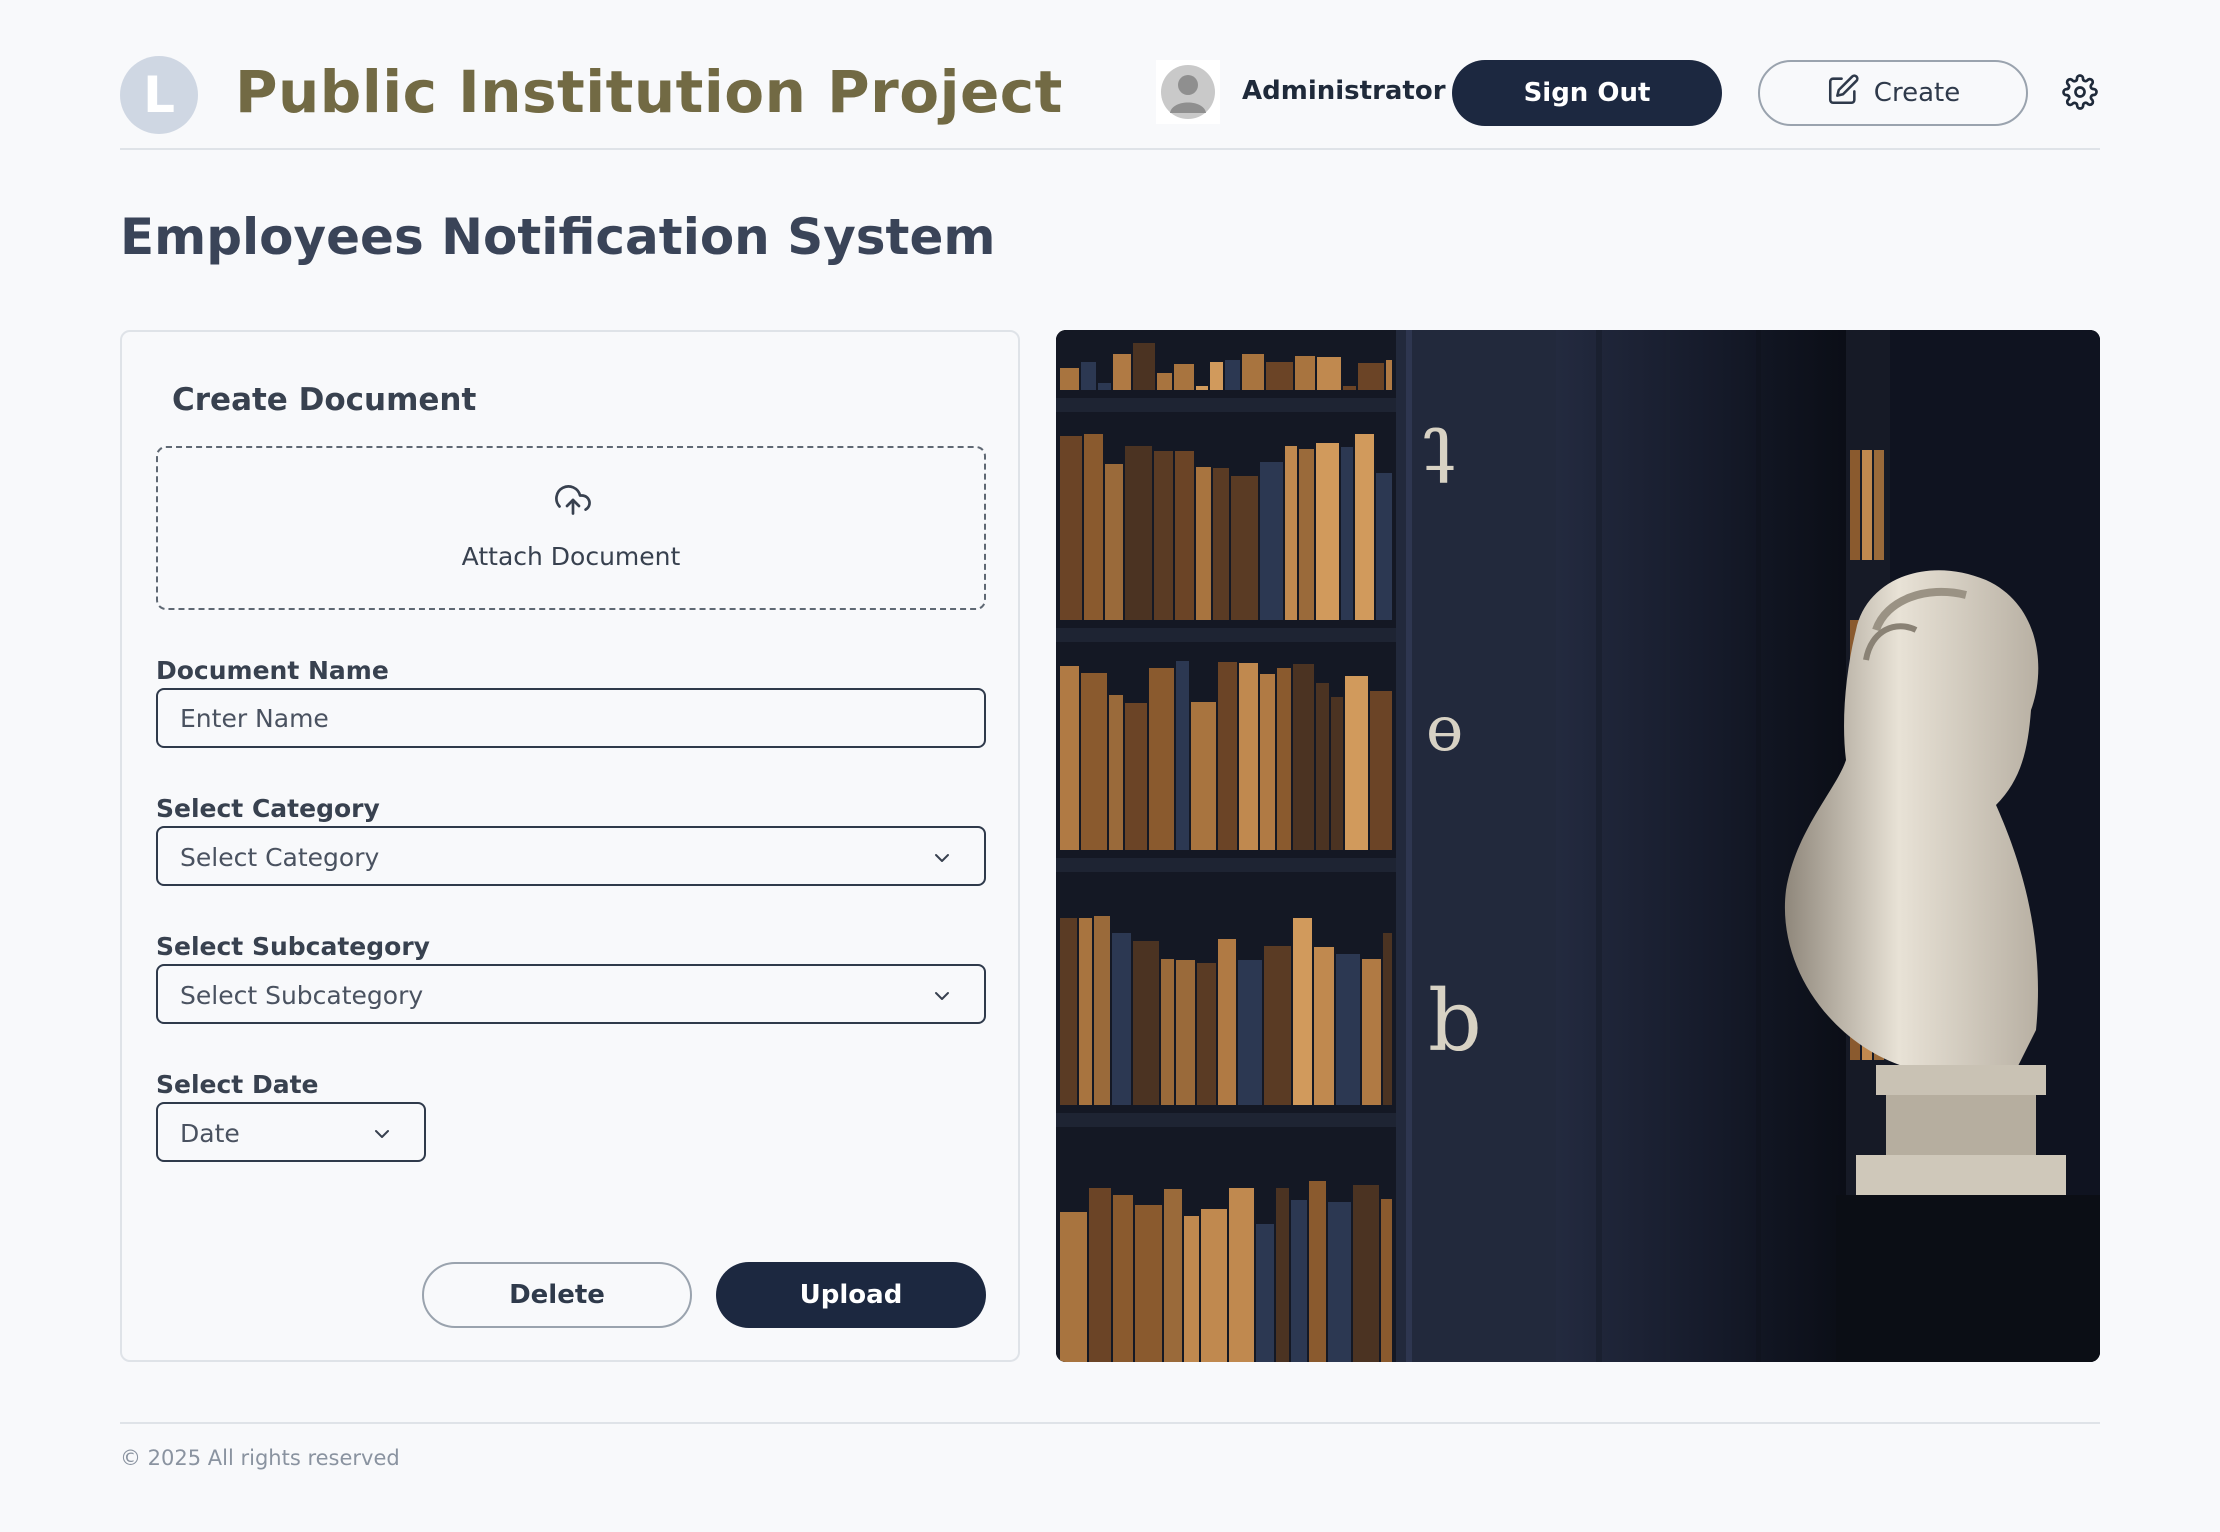  What do you see at coordinates (1455, 1021) in the screenshot?
I see `svg-text: b` at bounding box center [1455, 1021].